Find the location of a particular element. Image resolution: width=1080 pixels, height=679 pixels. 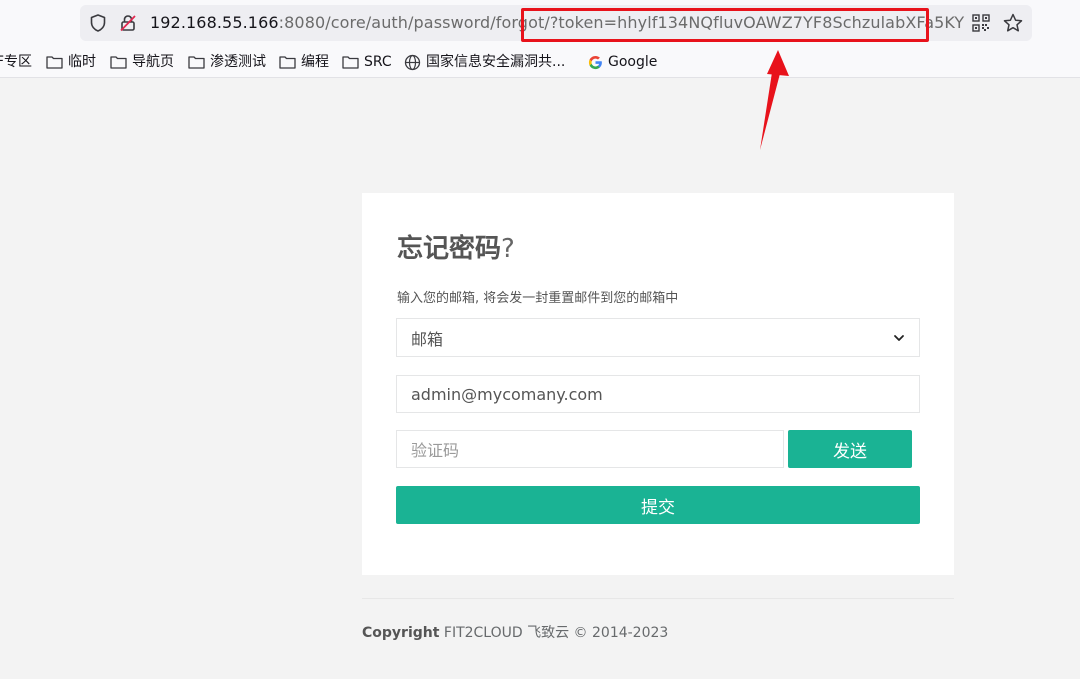

reset-method-value: 邮箱 is located at coordinates (427, 339).